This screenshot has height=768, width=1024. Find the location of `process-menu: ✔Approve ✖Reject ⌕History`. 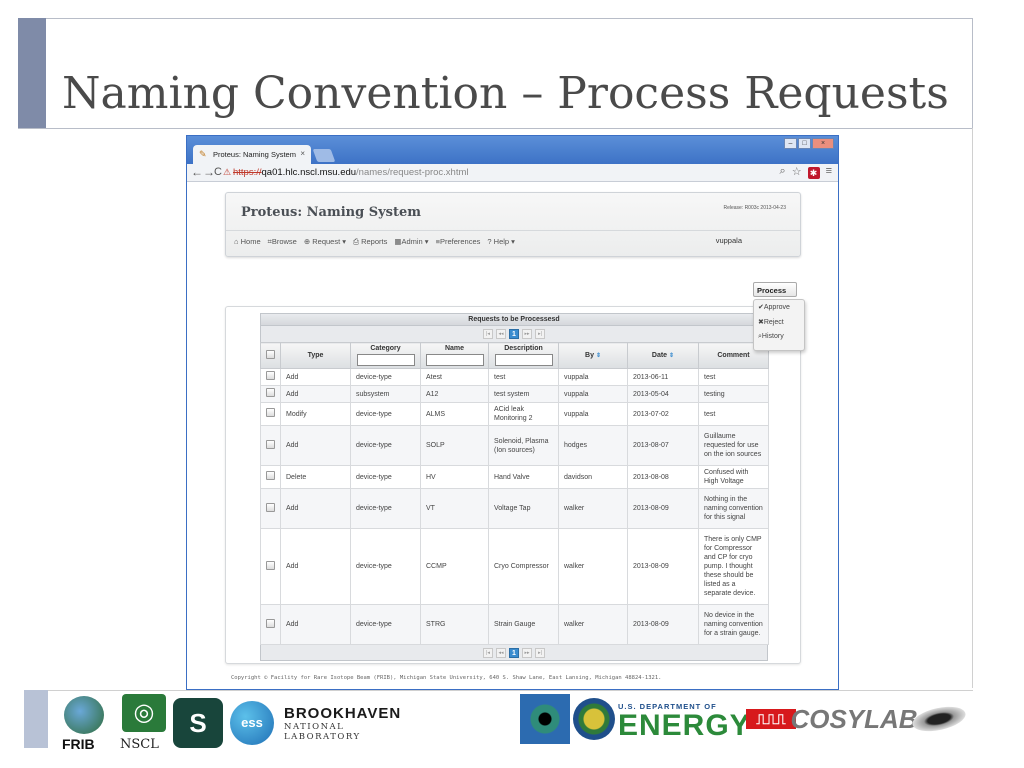

process-menu: ✔Approve ✖Reject ⌕History is located at coordinates (779, 325).